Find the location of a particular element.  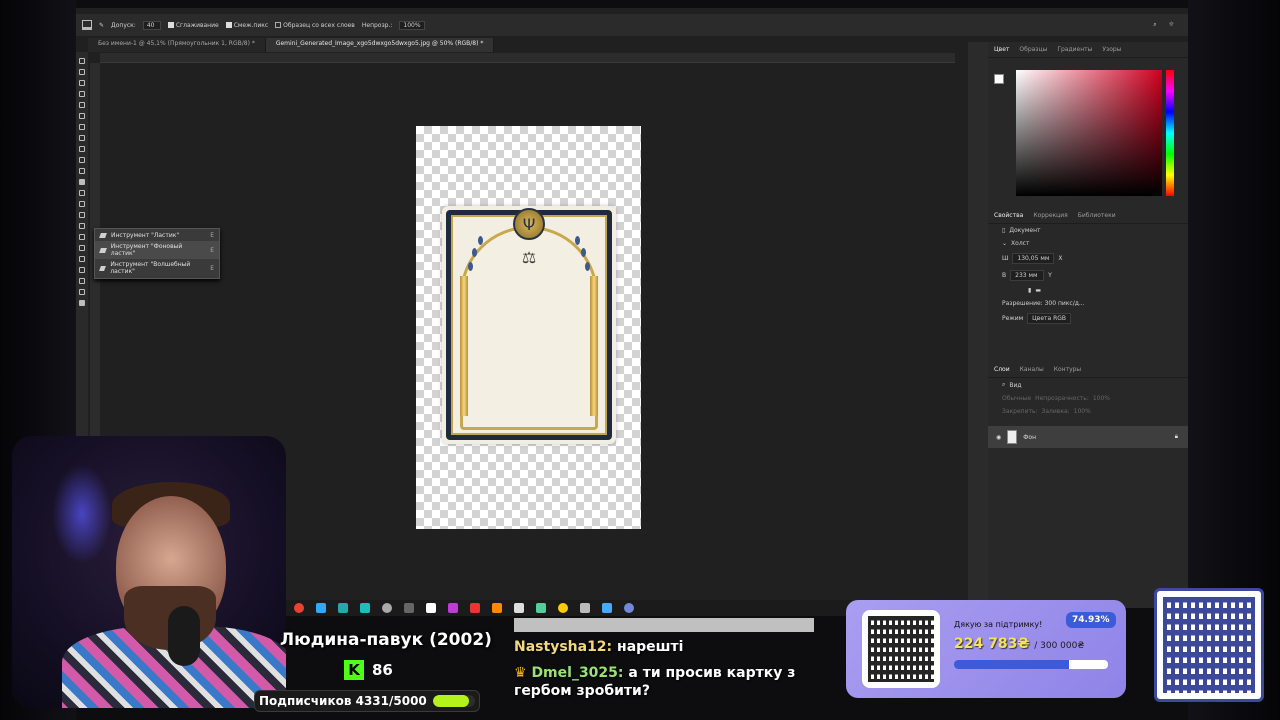

tab-properties: Свойства is located at coordinates (1008, 215).